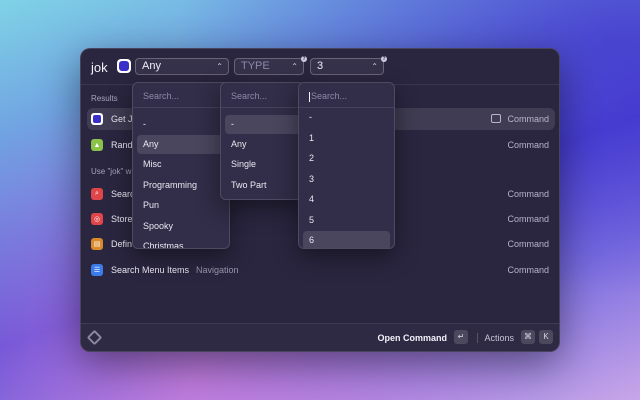 Image resolution: width=640 pixels, height=400 pixels. Describe the element at coordinates (255, 66) in the screenshot. I see `type-dropdown-value: TYPE` at that location.